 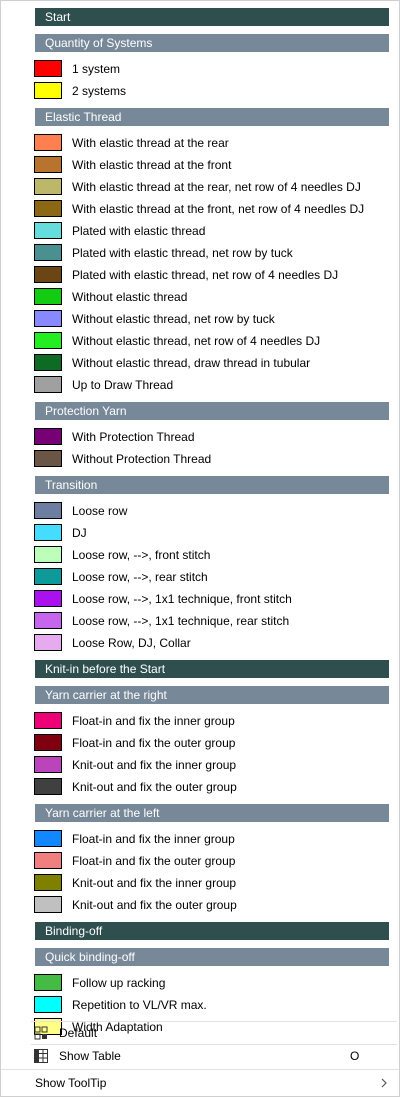 I want to click on color-option-label: With elastic thread at the front, so click(x=152, y=165).